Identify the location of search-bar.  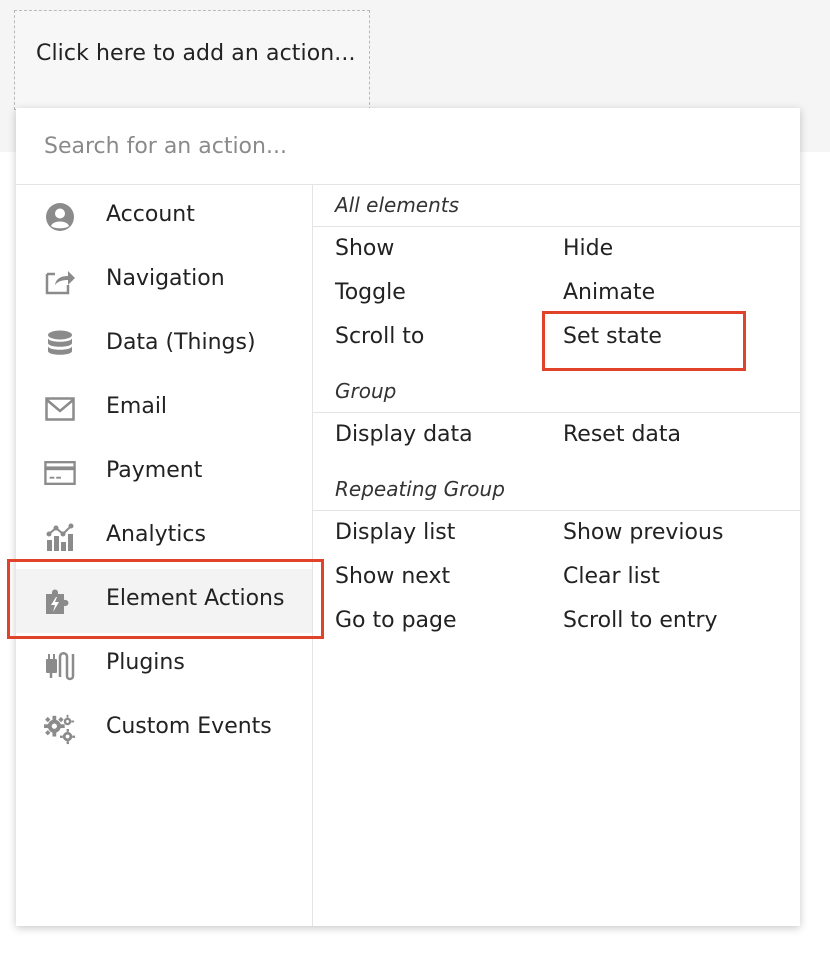
(408, 146).